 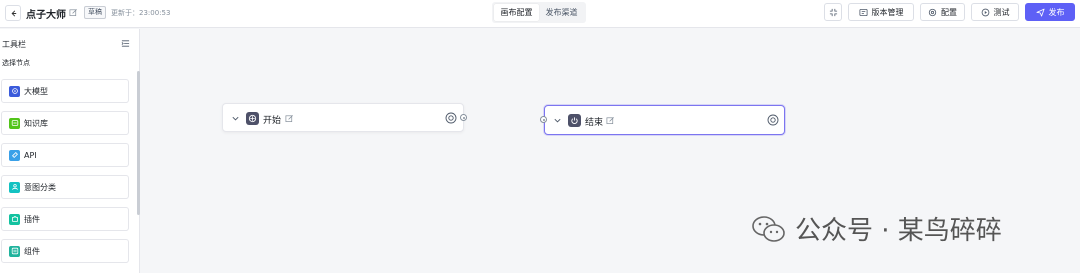 What do you see at coordinates (662, 120) in the screenshot?
I see `flow-node-end: 结束` at bounding box center [662, 120].